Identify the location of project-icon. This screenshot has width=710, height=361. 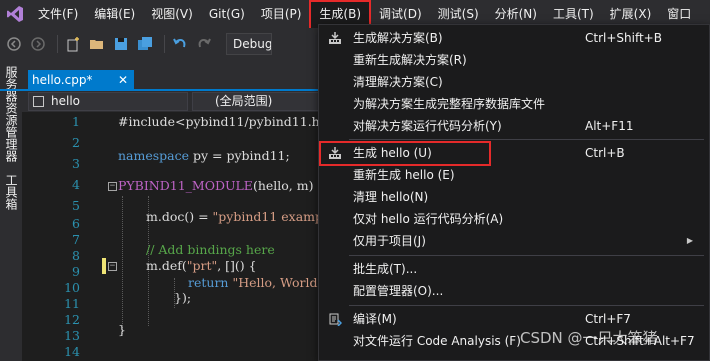
(38, 101).